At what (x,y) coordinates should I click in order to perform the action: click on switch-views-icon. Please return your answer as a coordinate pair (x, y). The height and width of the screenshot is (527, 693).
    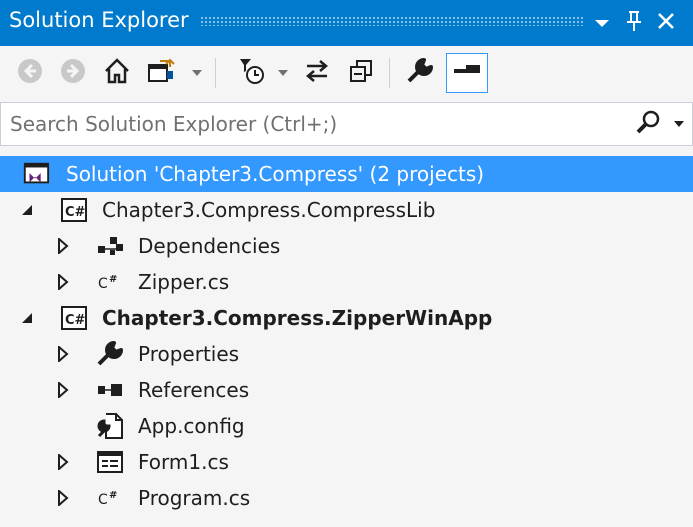
    Looking at the image, I should click on (161, 73).